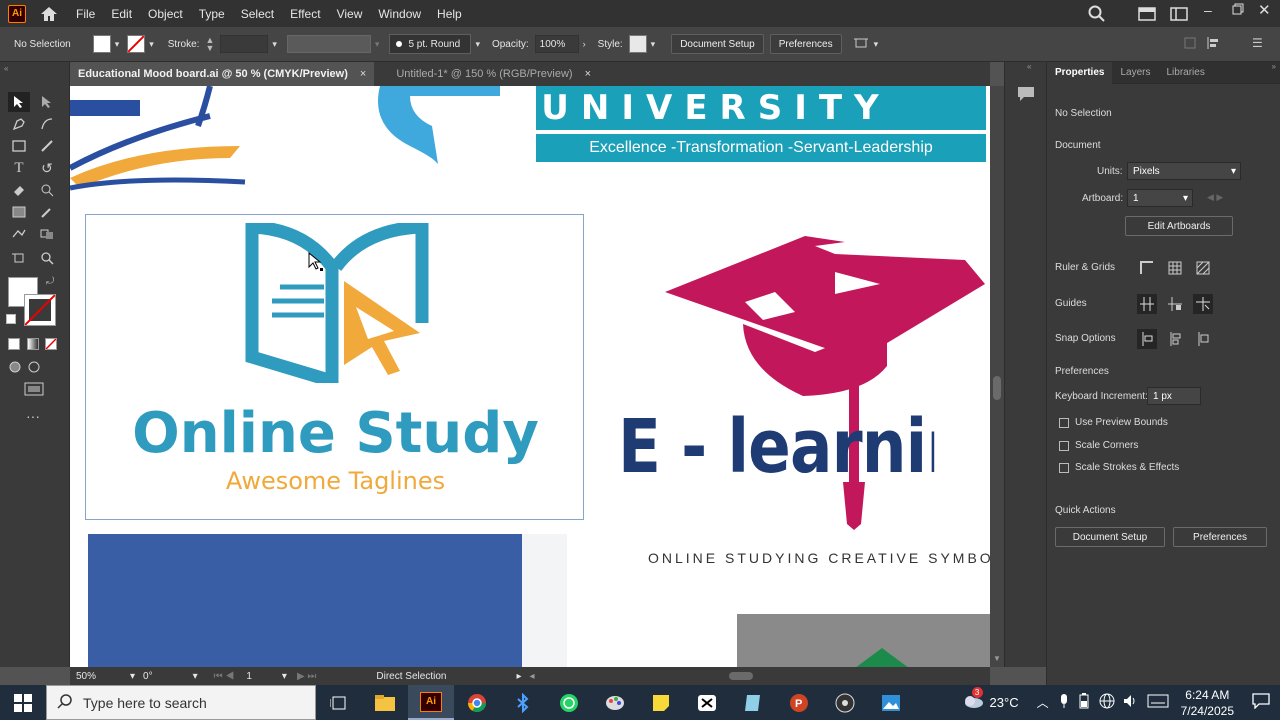  I want to click on selection-tool-icon, so click(19, 102).